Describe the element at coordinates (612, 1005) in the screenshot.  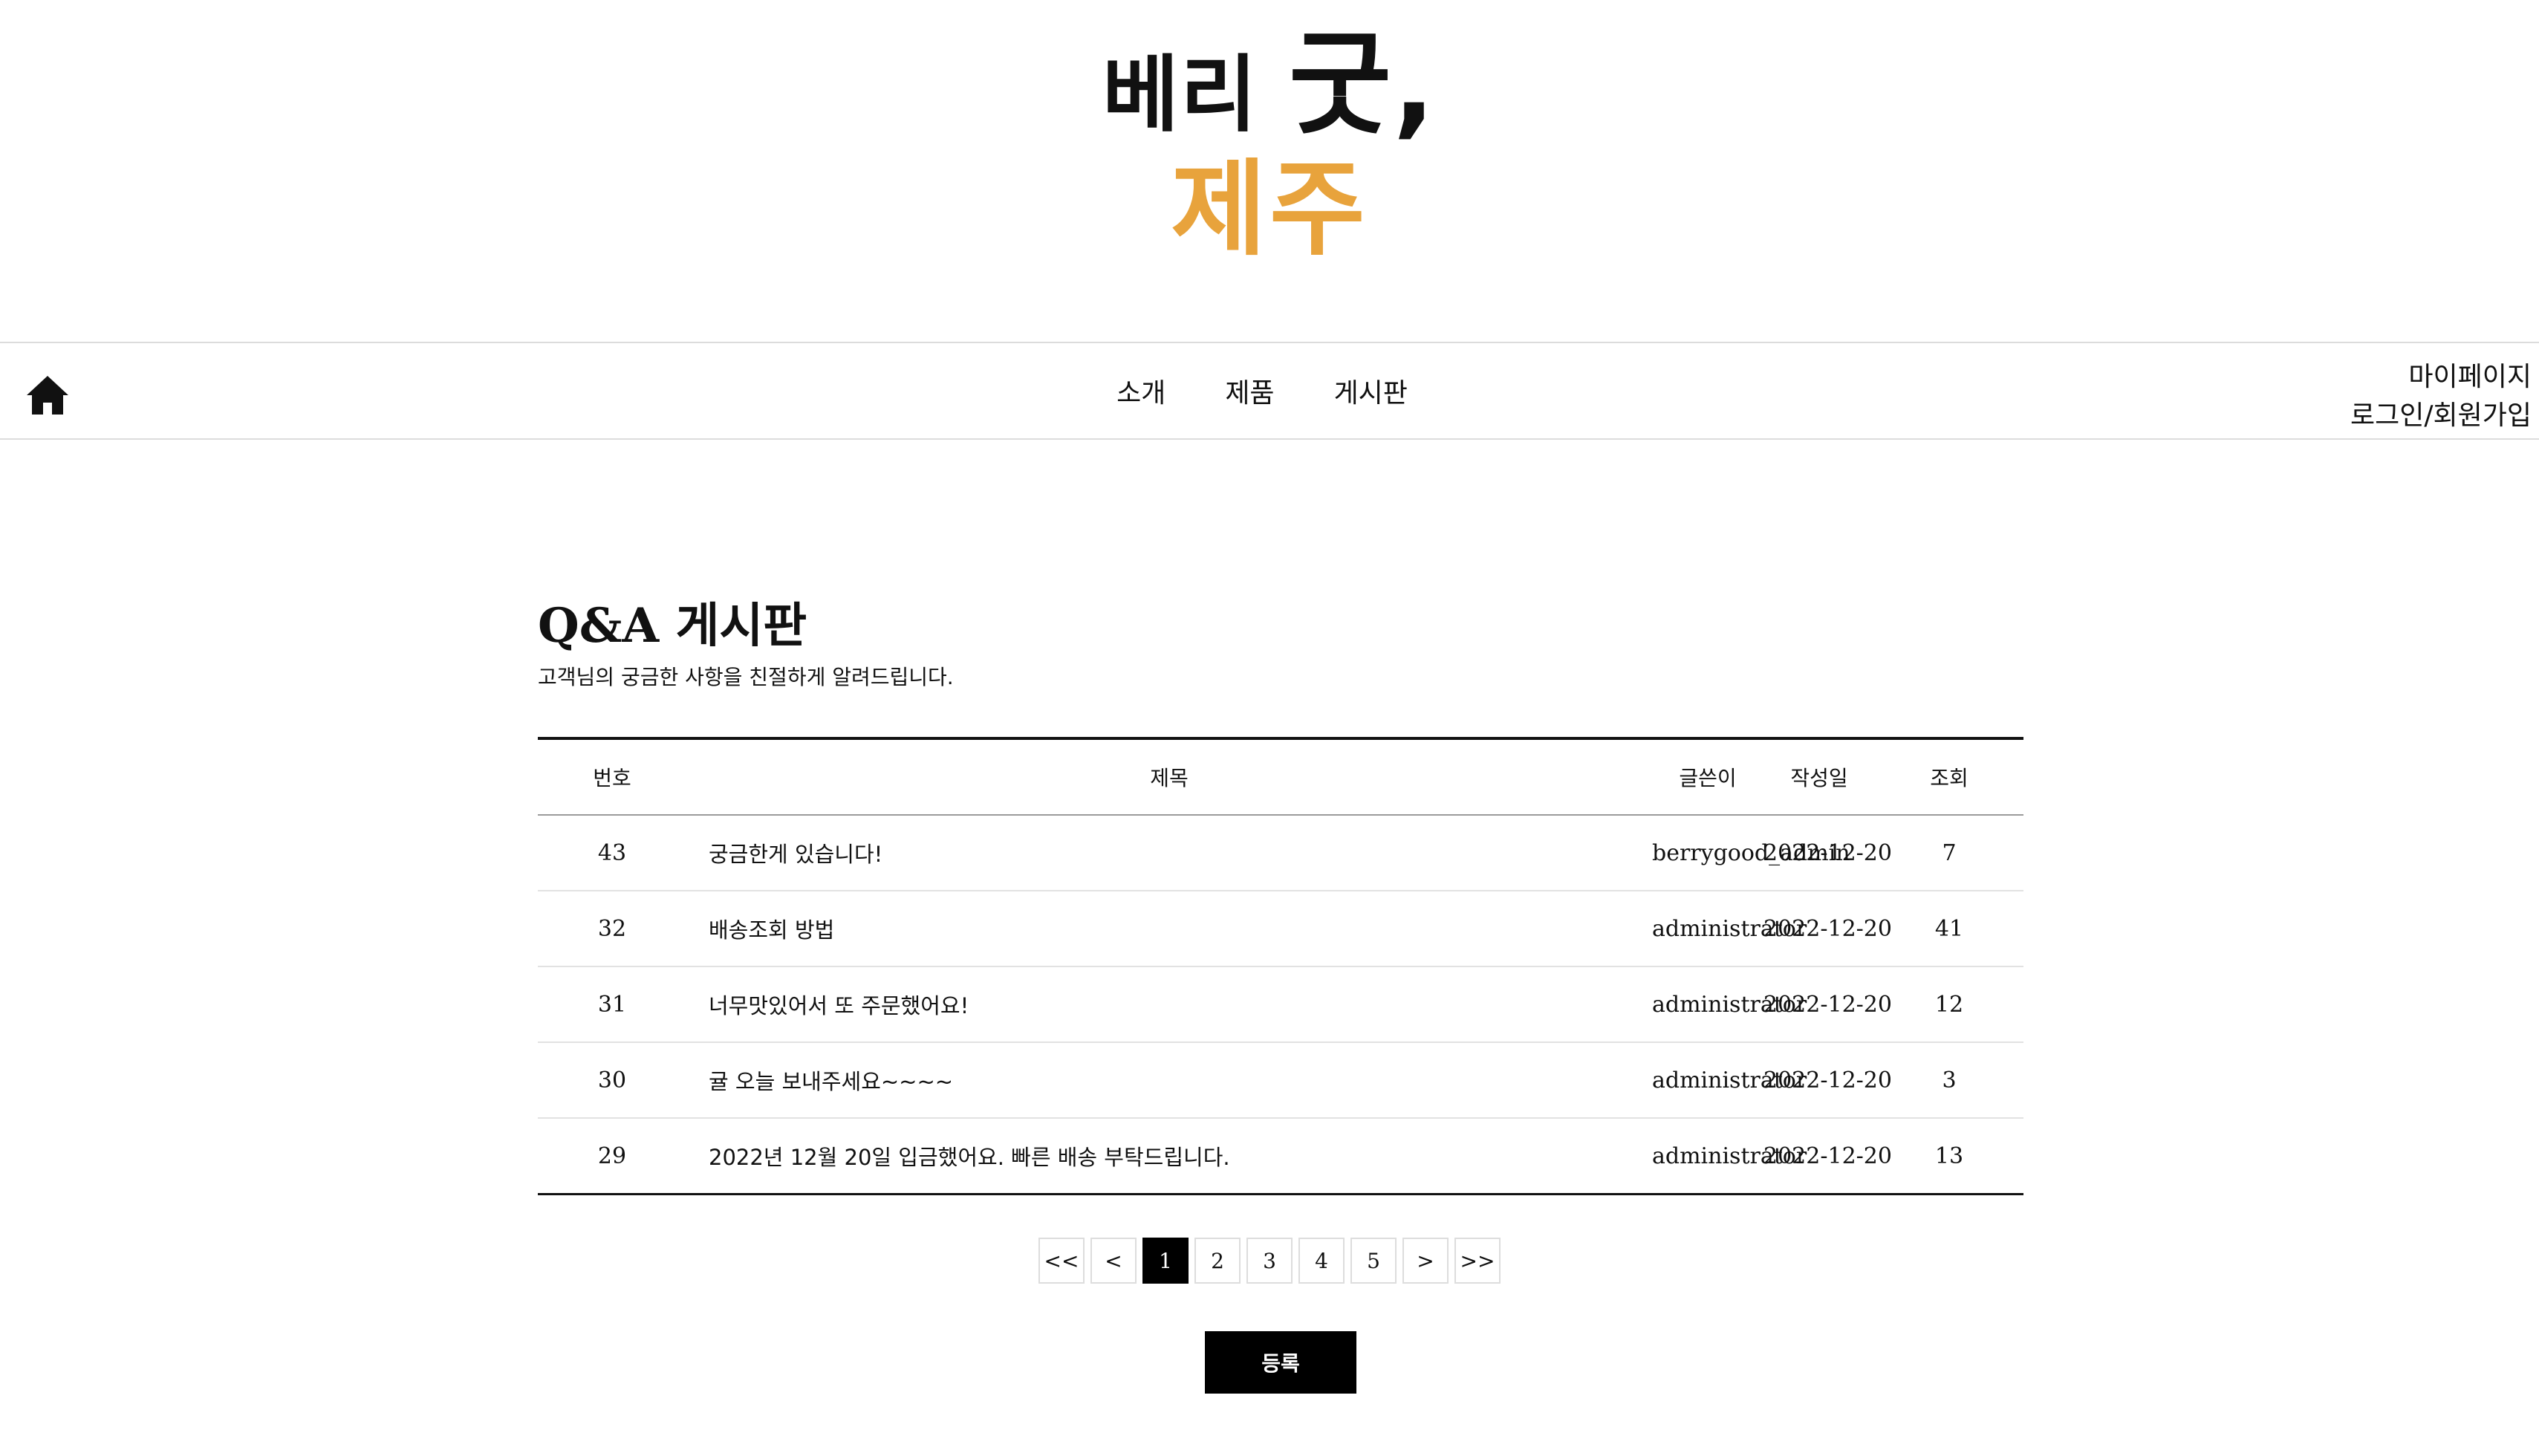
I see `post-number: 31` at that location.